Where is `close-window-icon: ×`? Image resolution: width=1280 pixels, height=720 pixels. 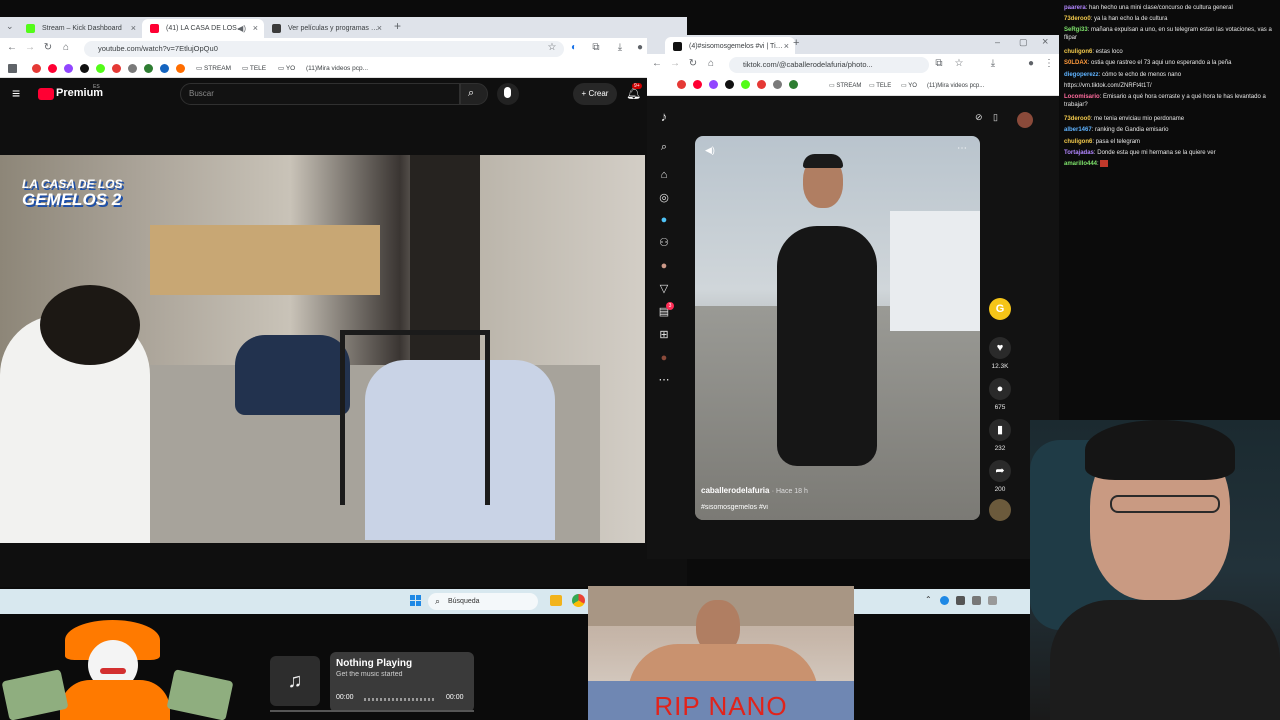 close-window-icon: × is located at coordinates (1045, 42).